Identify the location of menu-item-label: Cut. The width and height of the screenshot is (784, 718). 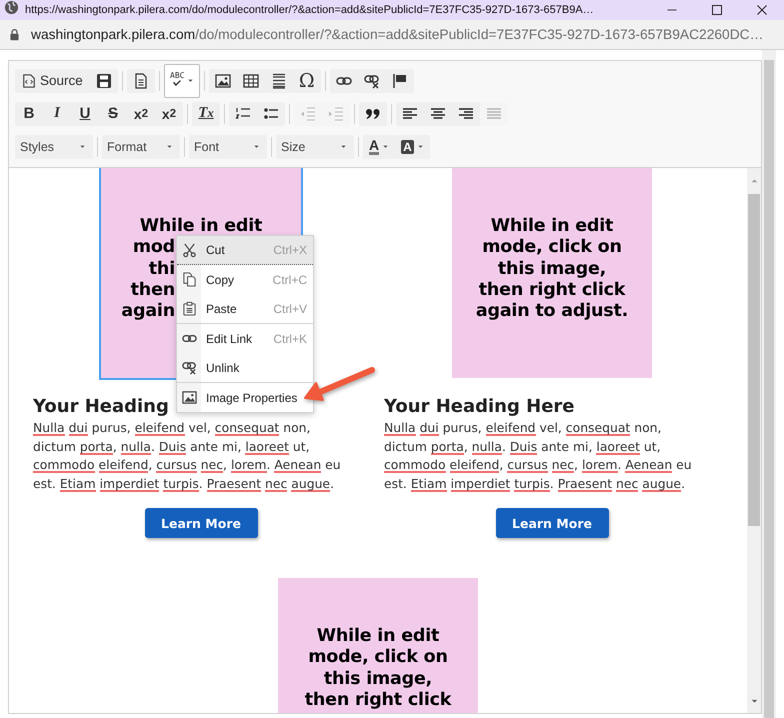
(216, 250).